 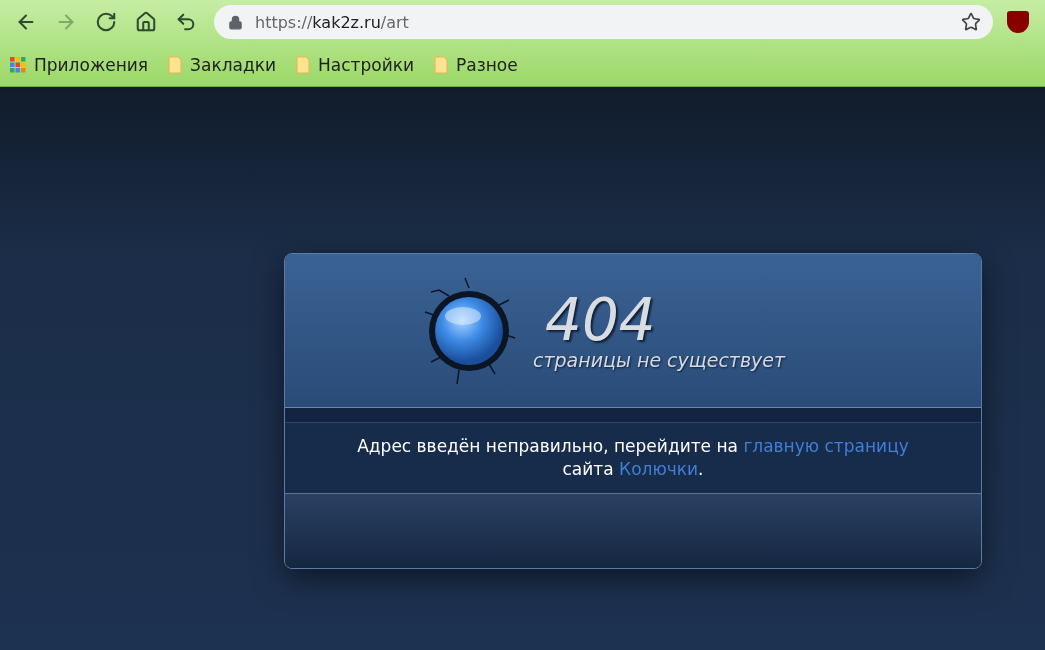 I want to click on bookmark-item: Закладки, so click(x=222, y=65).